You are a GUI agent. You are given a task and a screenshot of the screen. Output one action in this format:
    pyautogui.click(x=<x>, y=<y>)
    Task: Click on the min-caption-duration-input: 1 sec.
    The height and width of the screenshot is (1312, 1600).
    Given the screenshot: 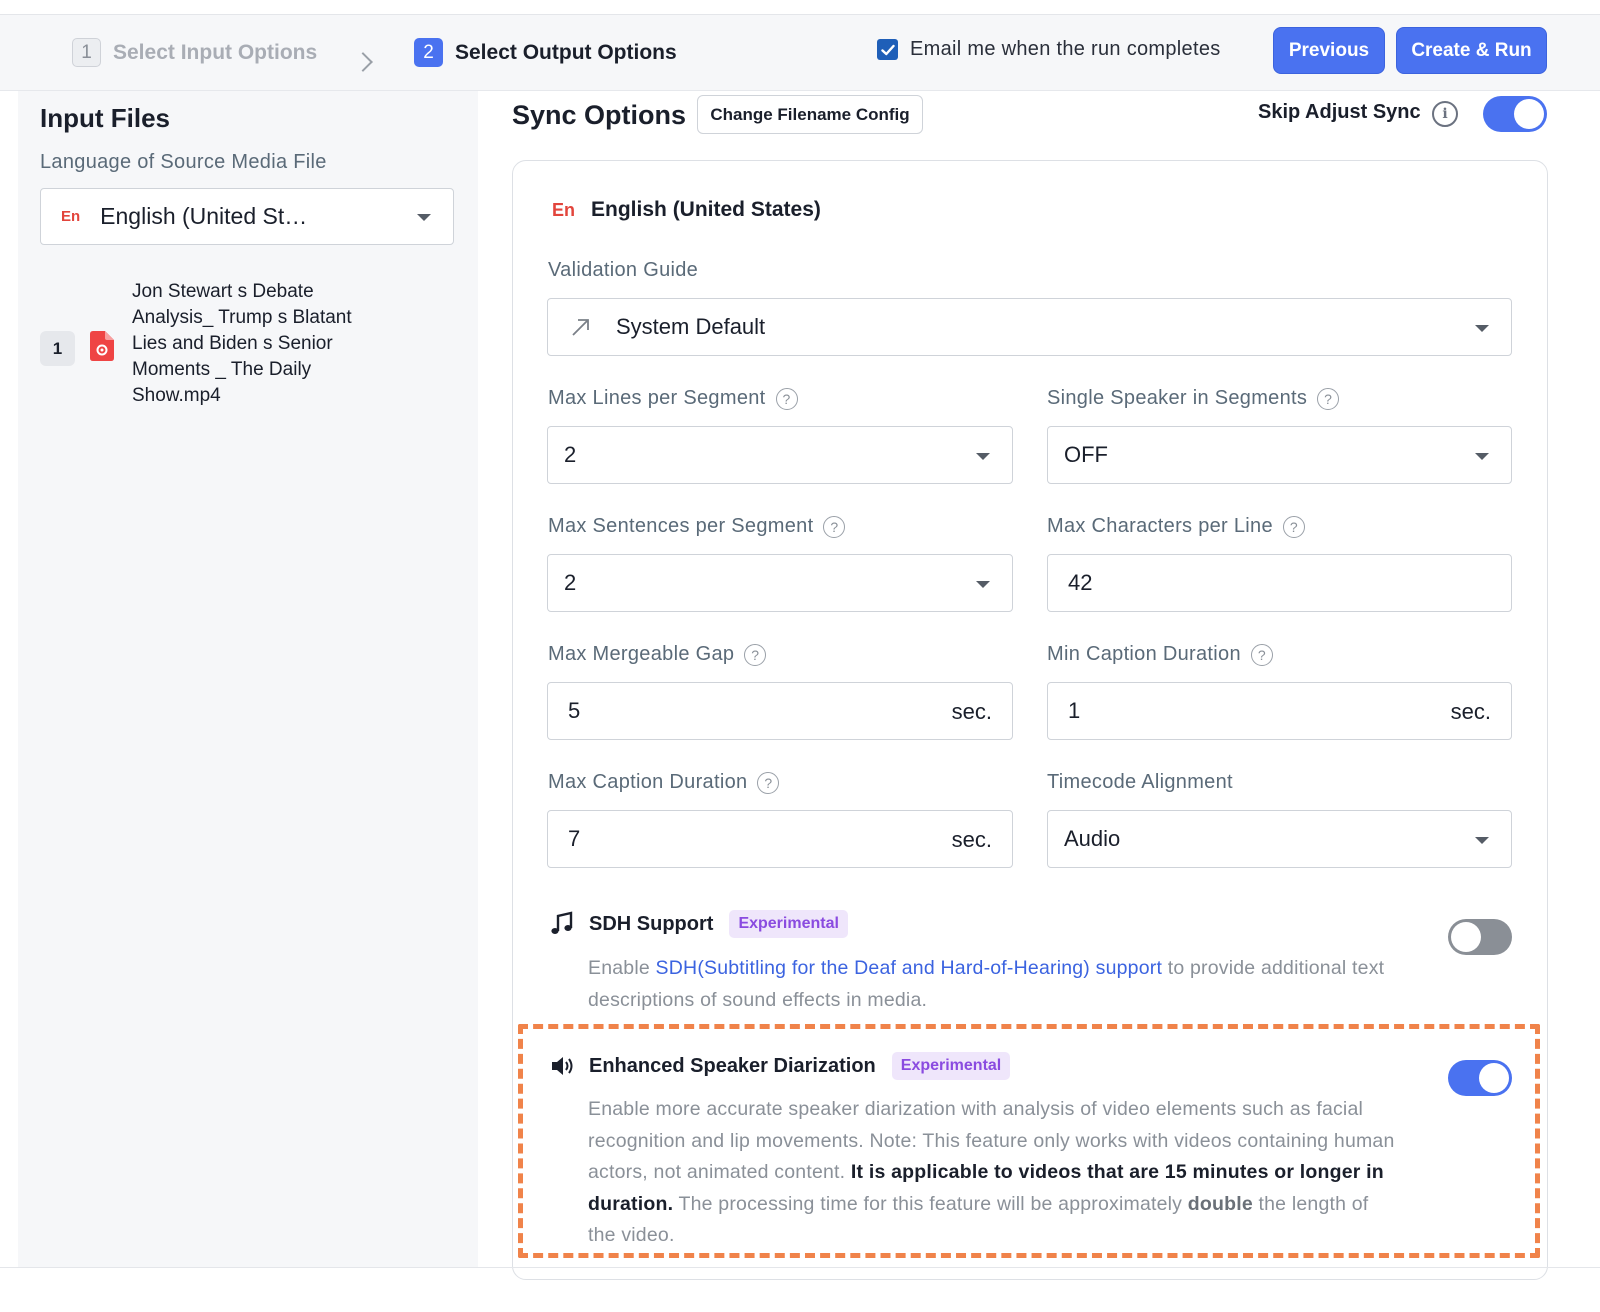 What is the action you would take?
    pyautogui.click(x=1279, y=711)
    